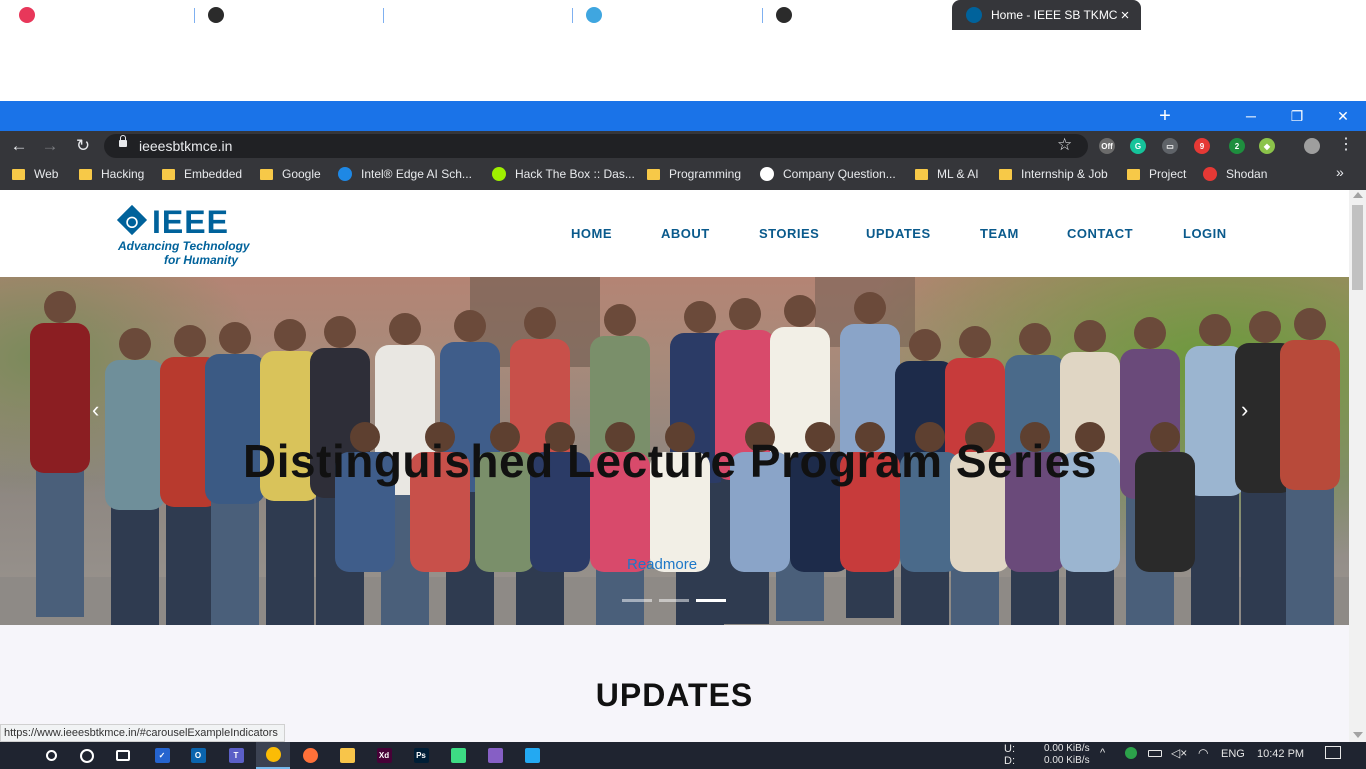 This screenshot has width=1366, height=769. What do you see at coordinates (123, 755) in the screenshot?
I see `task-view-button` at bounding box center [123, 755].